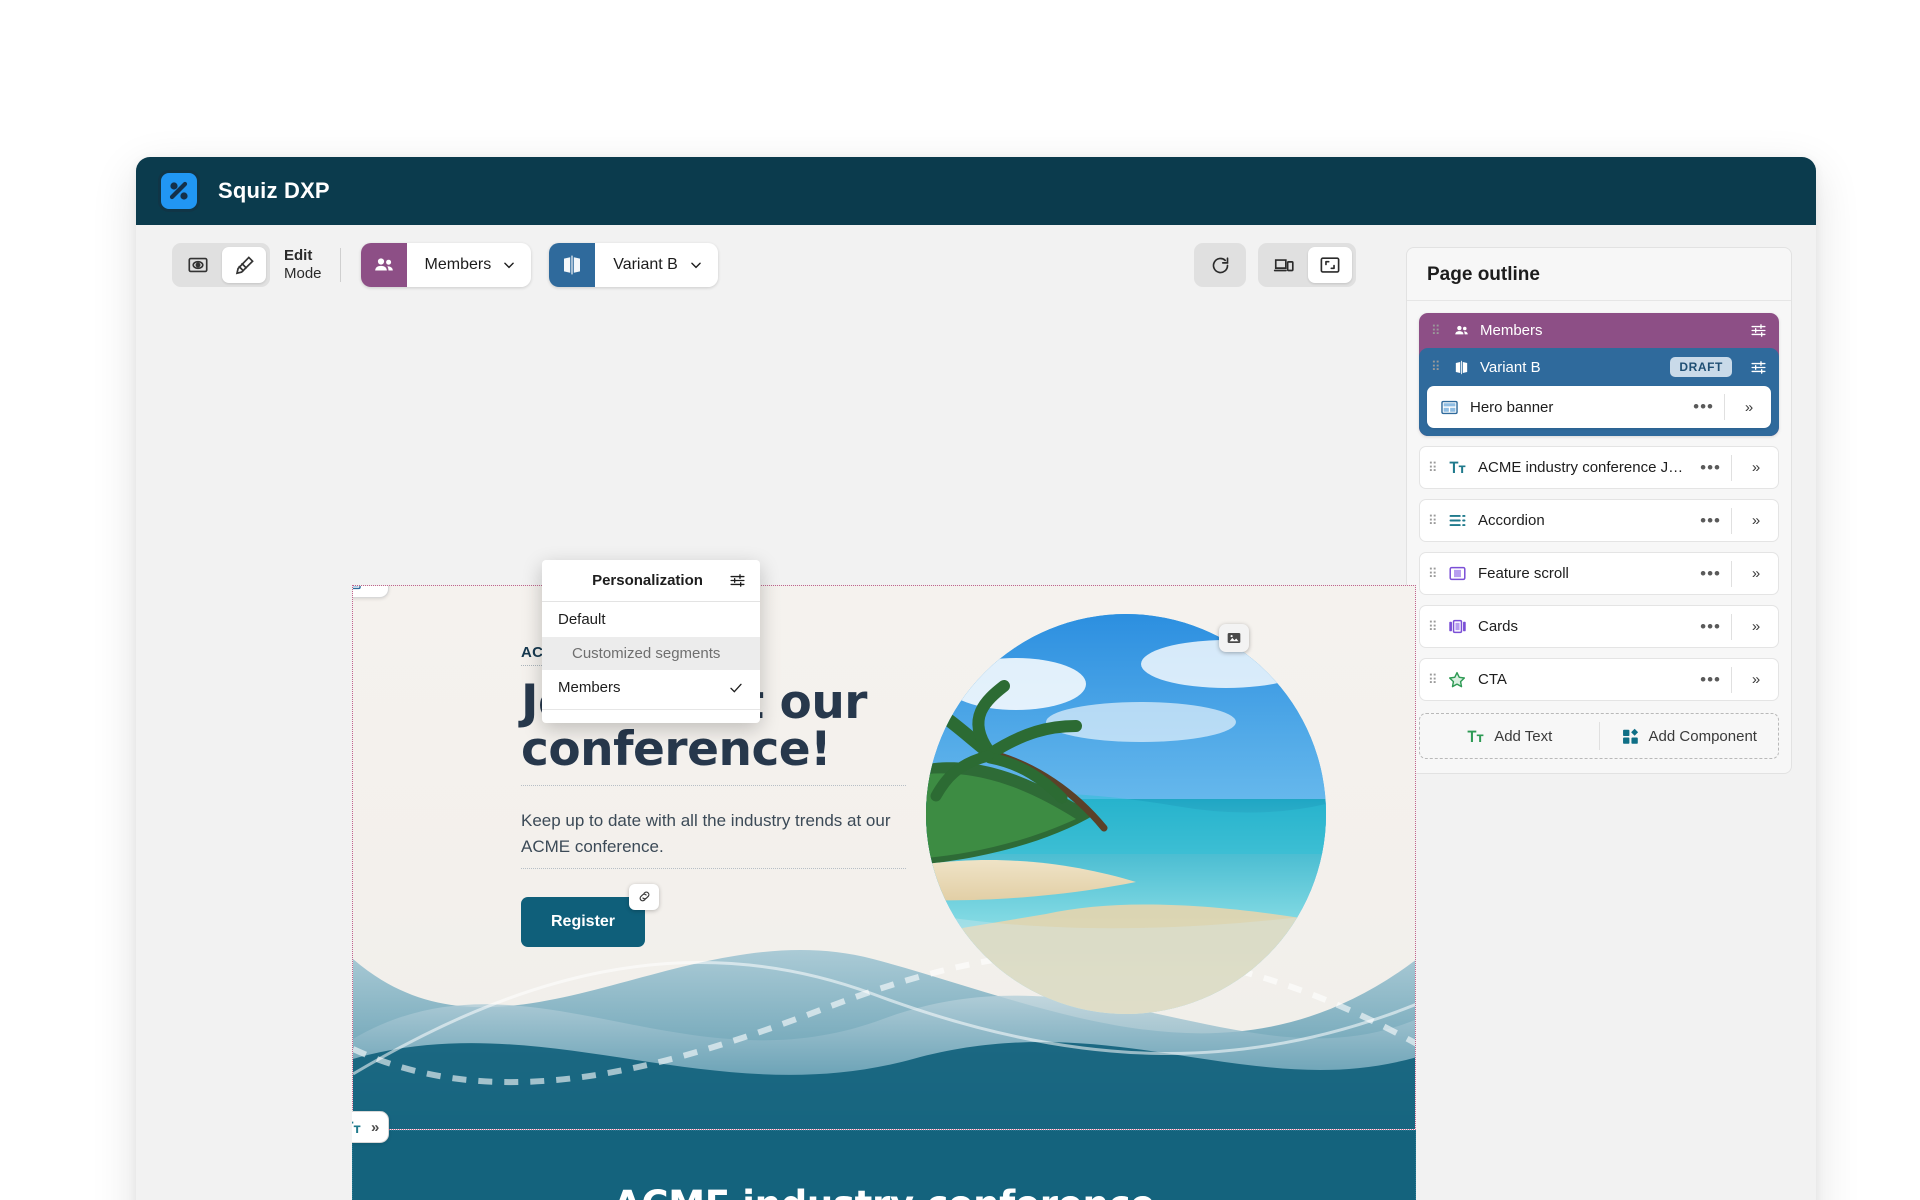  Describe the element at coordinates (371, 592) in the screenshot. I see `hero-block-chip: »` at that location.